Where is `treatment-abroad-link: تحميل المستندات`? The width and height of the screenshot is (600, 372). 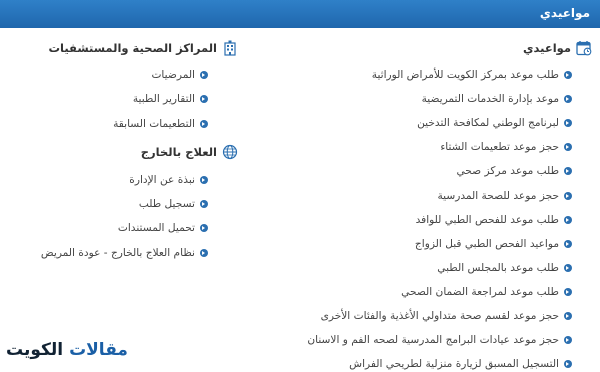 treatment-abroad-link: تحميل المستندات is located at coordinates (124, 228).